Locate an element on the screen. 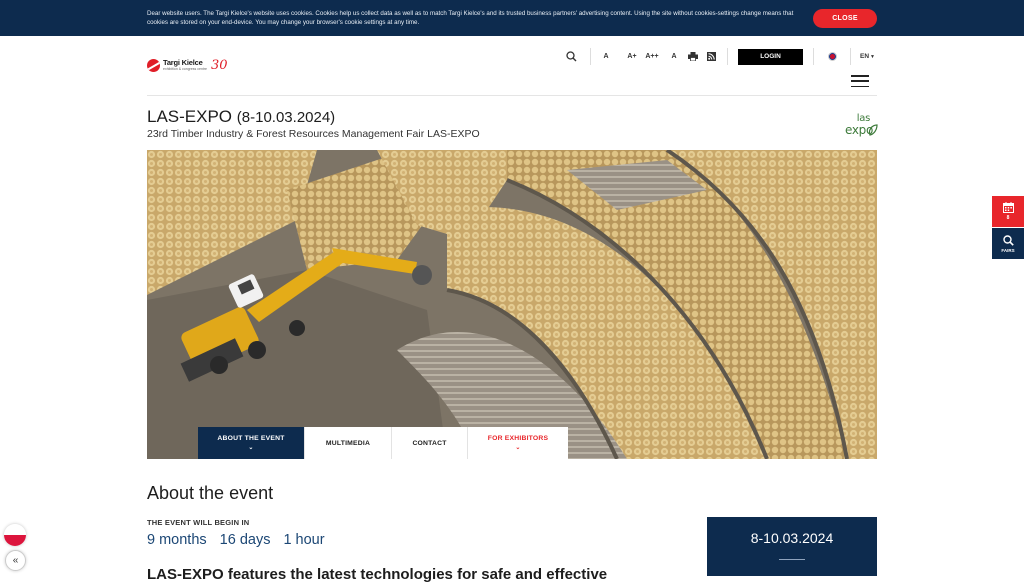 This screenshot has height=583, width=1024. print-icon is located at coordinates (693, 56).